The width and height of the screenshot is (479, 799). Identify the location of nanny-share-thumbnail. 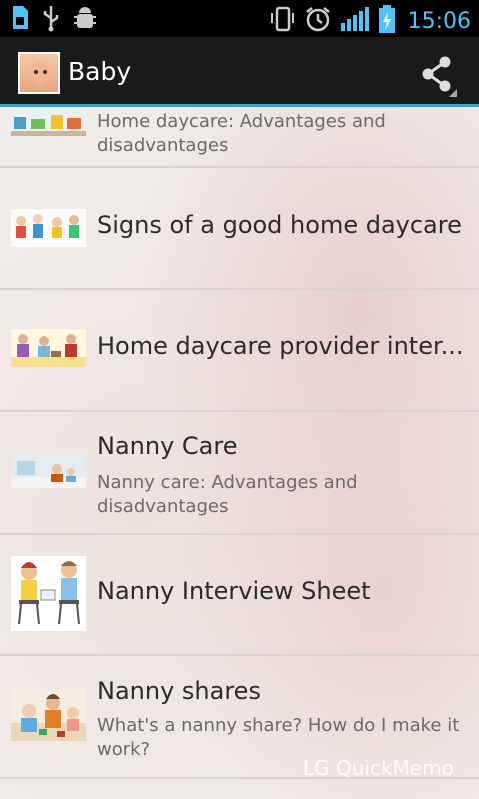
(48, 715).